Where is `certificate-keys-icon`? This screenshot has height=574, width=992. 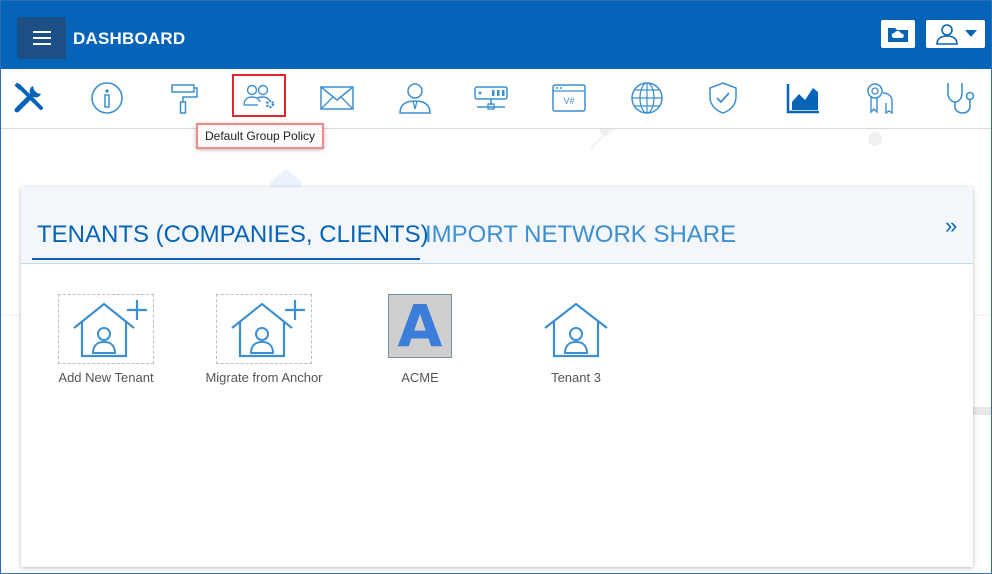 certificate-keys-icon is located at coordinates (880, 99).